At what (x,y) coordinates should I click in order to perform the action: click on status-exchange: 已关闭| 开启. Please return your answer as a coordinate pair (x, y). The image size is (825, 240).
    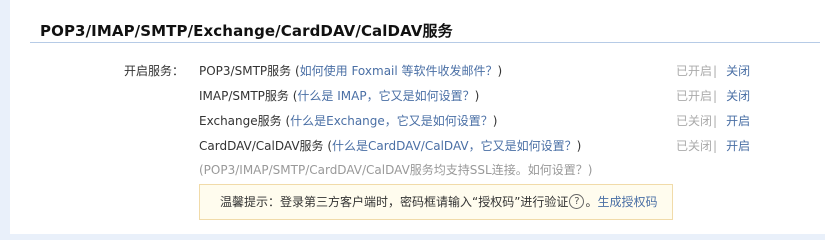
    Looking at the image, I should click on (713, 120).